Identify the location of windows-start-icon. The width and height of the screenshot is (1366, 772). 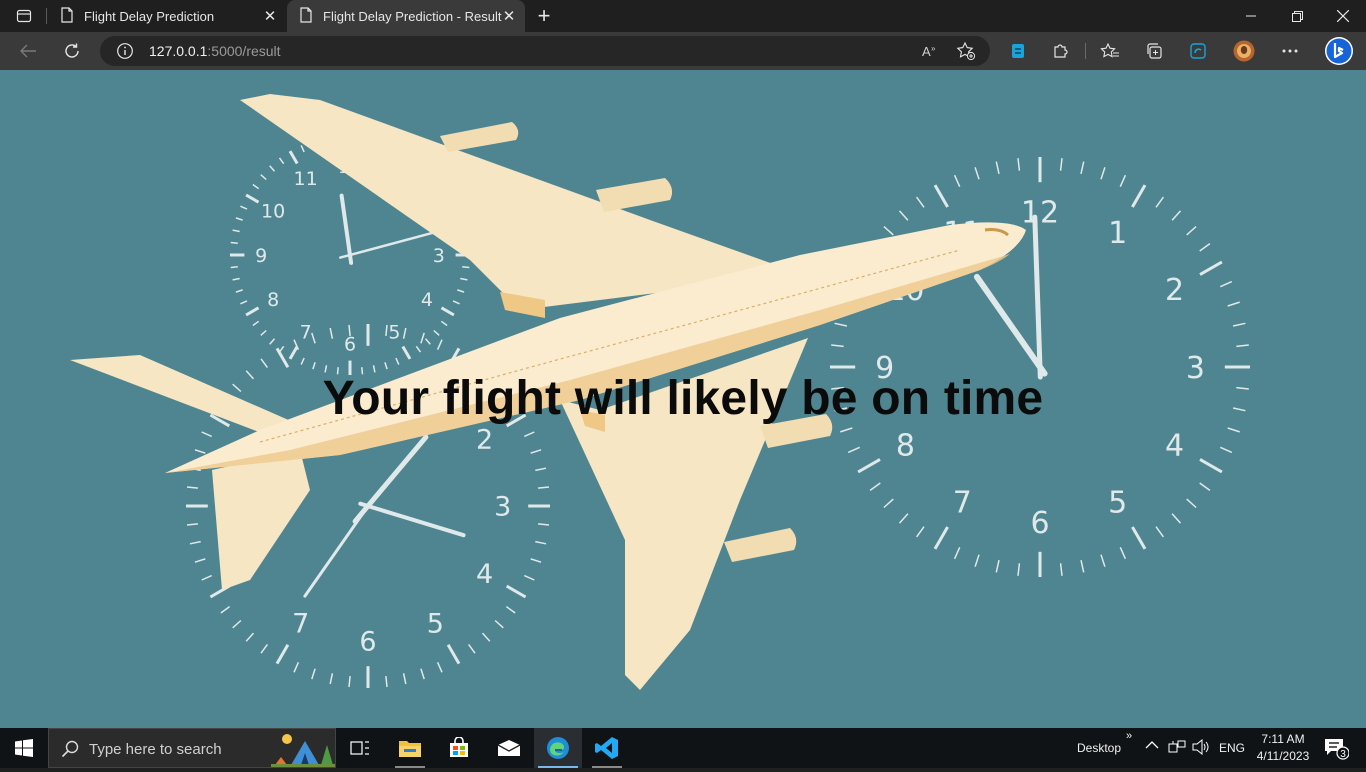
(24, 748).